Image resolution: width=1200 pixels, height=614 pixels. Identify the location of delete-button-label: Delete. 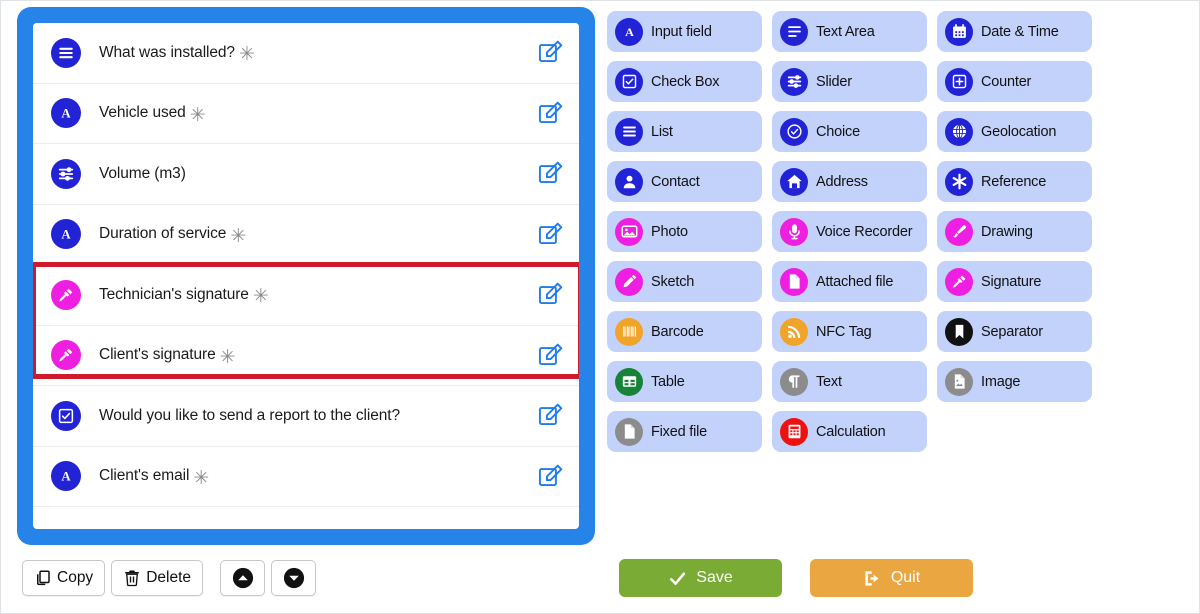
(168, 577).